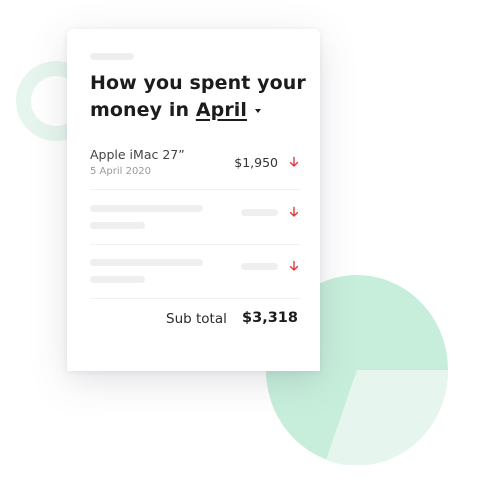 The image size is (480, 480). What do you see at coordinates (258, 110) in the screenshot?
I see `caret-down-icon` at bounding box center [258, 110].